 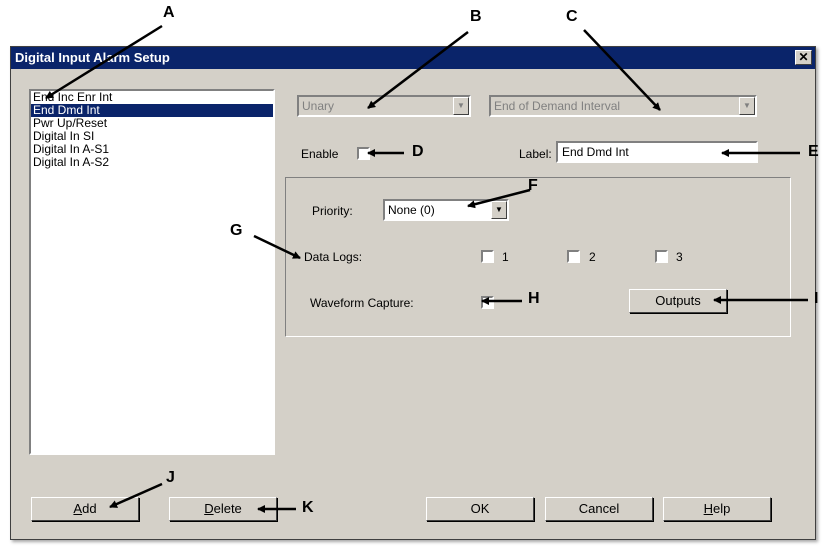 I want to click on dialog-title: Digital Input Alarm Setup, so click(x=92, y=57).